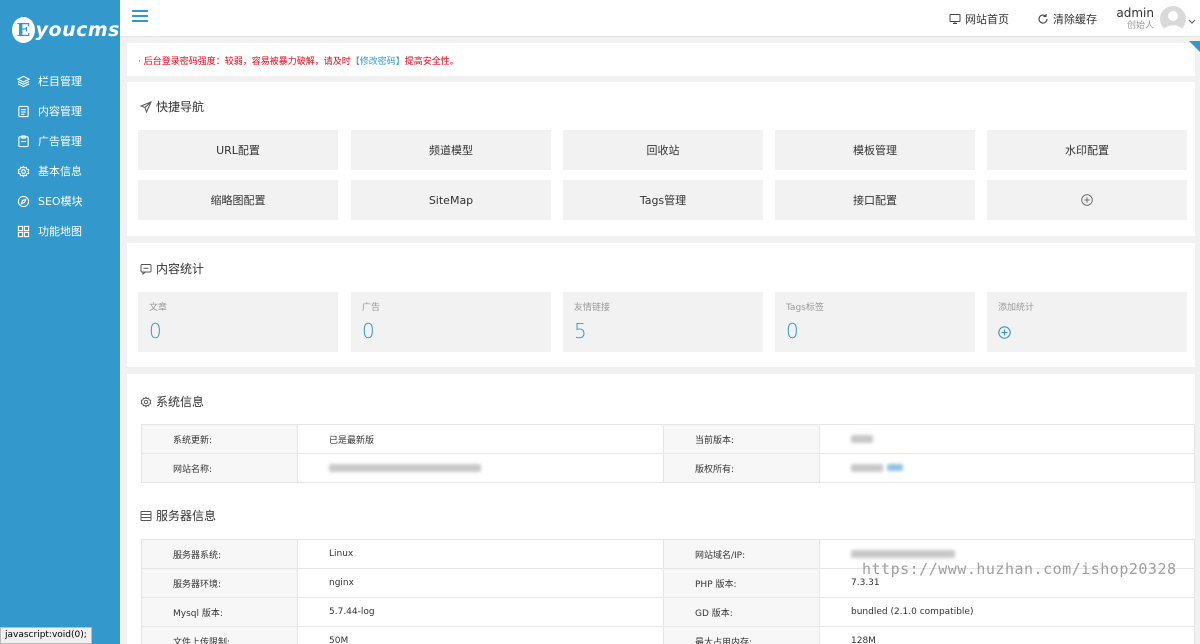  Describe the element at coordinates (378, 62) in the screenshot. I see `change-password-link: 【修改密码】` at that location.